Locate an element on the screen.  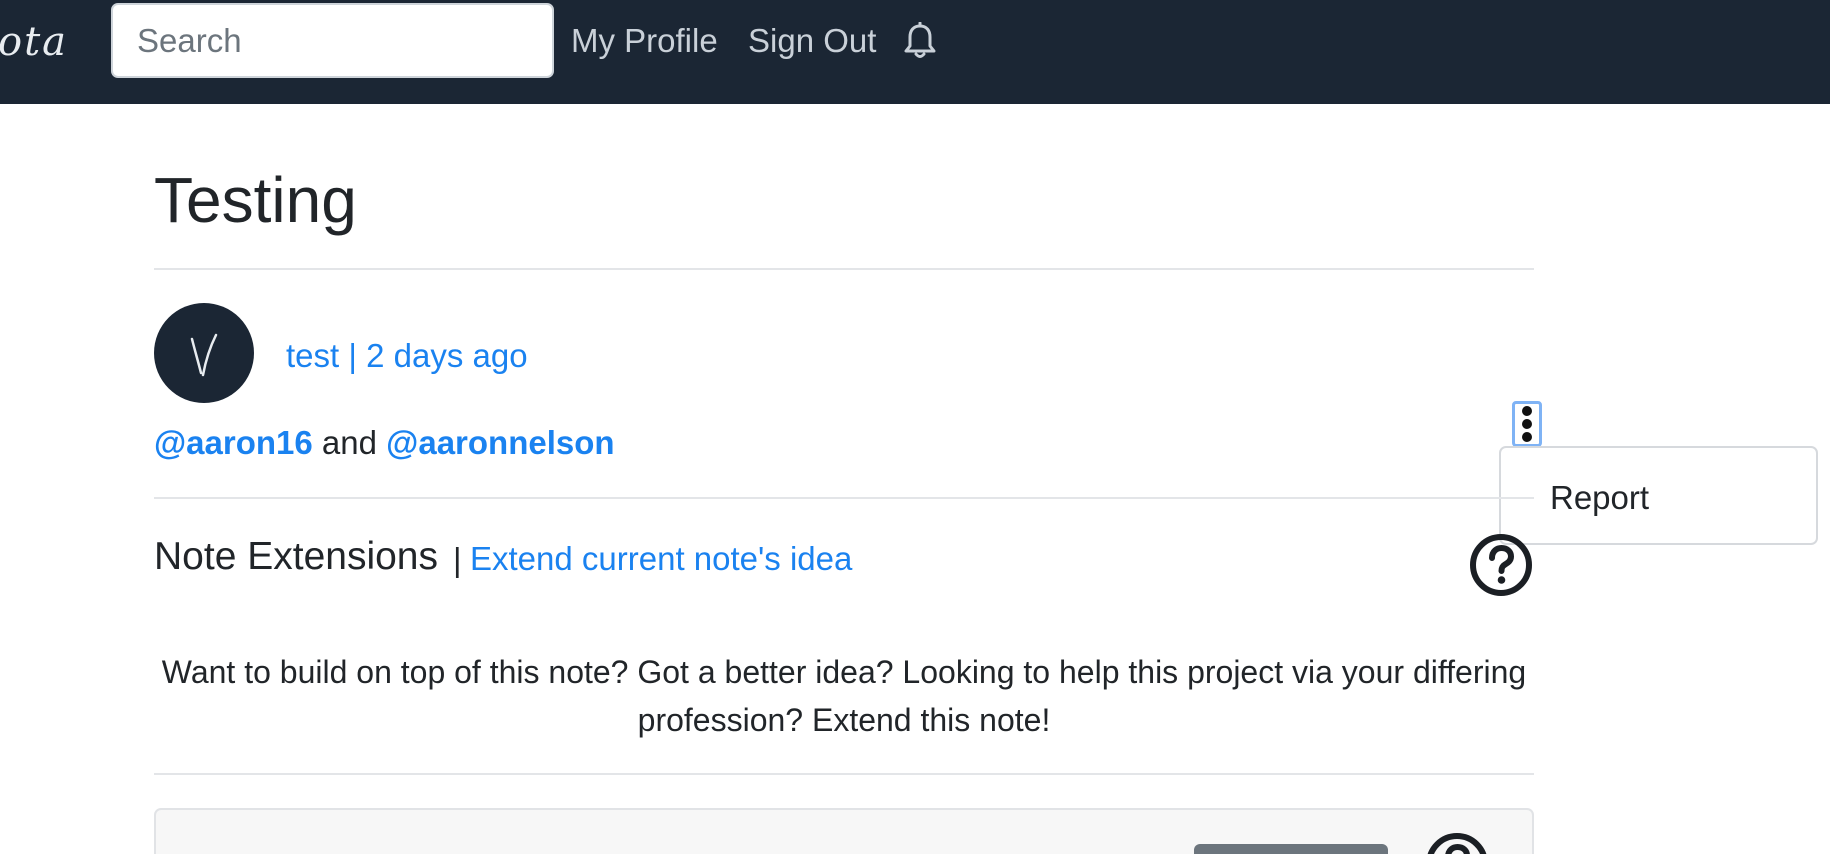
note-options-dropdown: Report is located at coordinates (1658, 495).